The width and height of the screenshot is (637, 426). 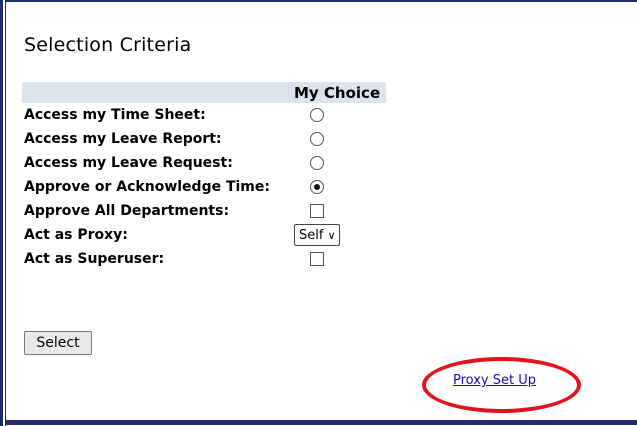 I want to click on page-title: Selection Criteria, so click(x=108, y=45).